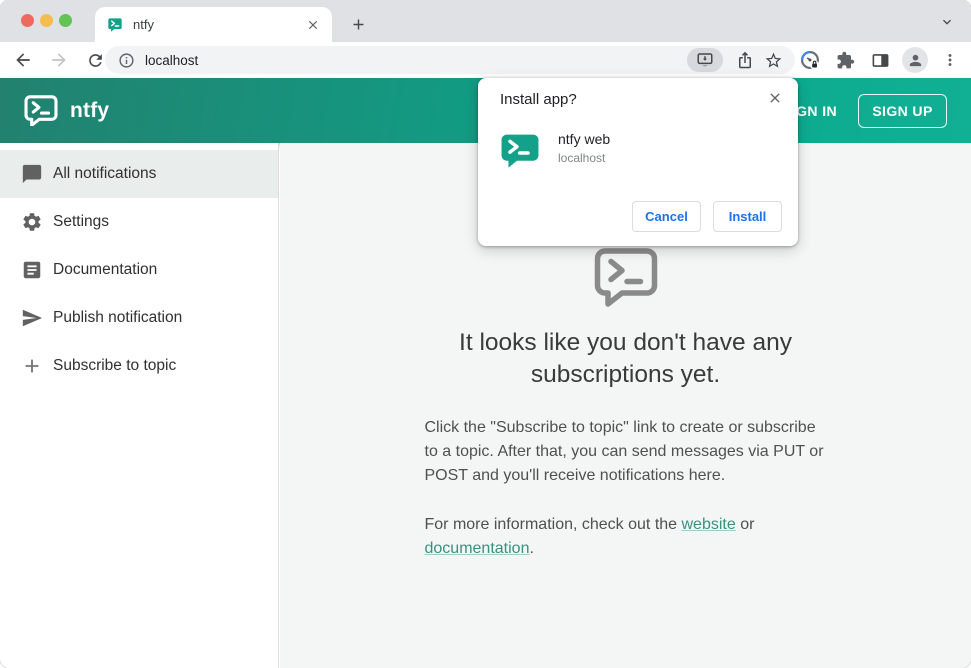 This screenshot has height=668, width=971. What do you see at coordinates (115, 365) in the screenshot?
I see `sidebar-item-label: Subscribe to topic` at bounding box center [115, 365].